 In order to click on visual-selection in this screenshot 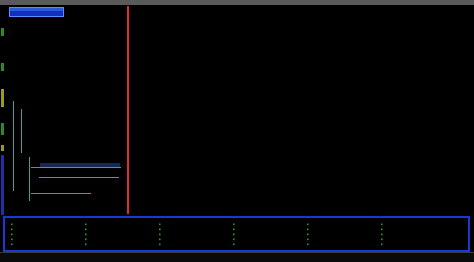, I will do `click(80, 165)`.